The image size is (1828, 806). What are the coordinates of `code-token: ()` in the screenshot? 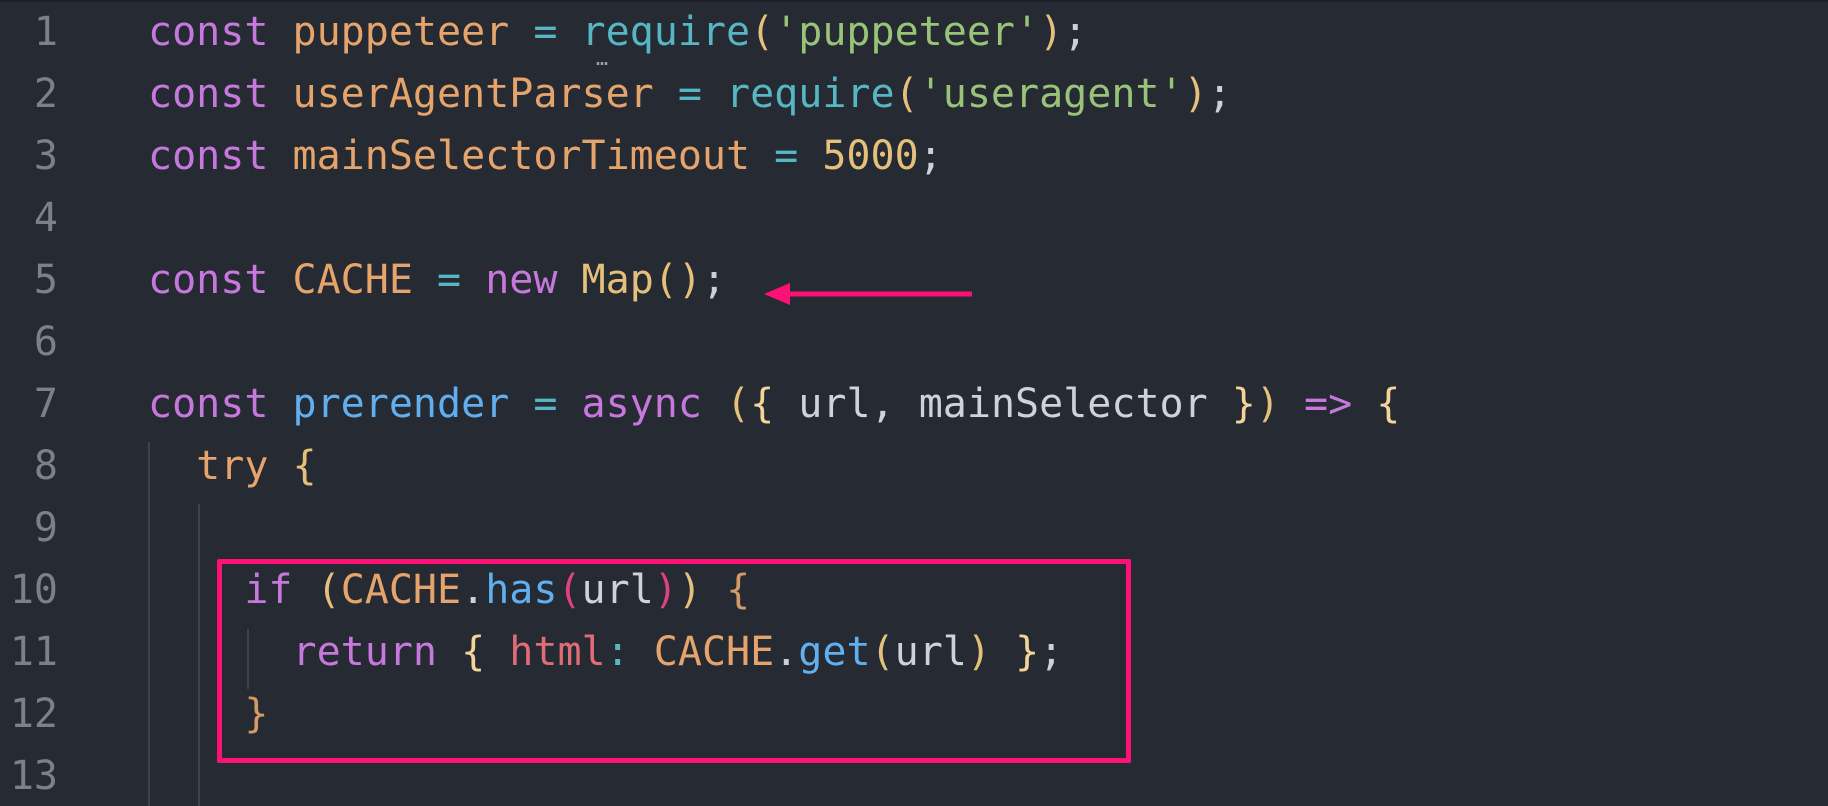 It's located at (677, 280).